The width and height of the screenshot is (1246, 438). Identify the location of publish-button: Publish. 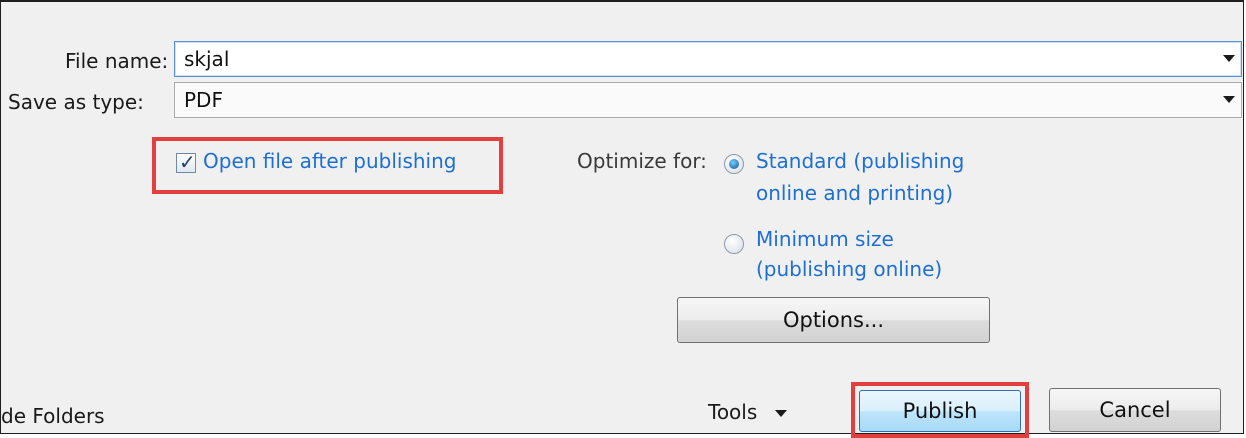
(940, 411).